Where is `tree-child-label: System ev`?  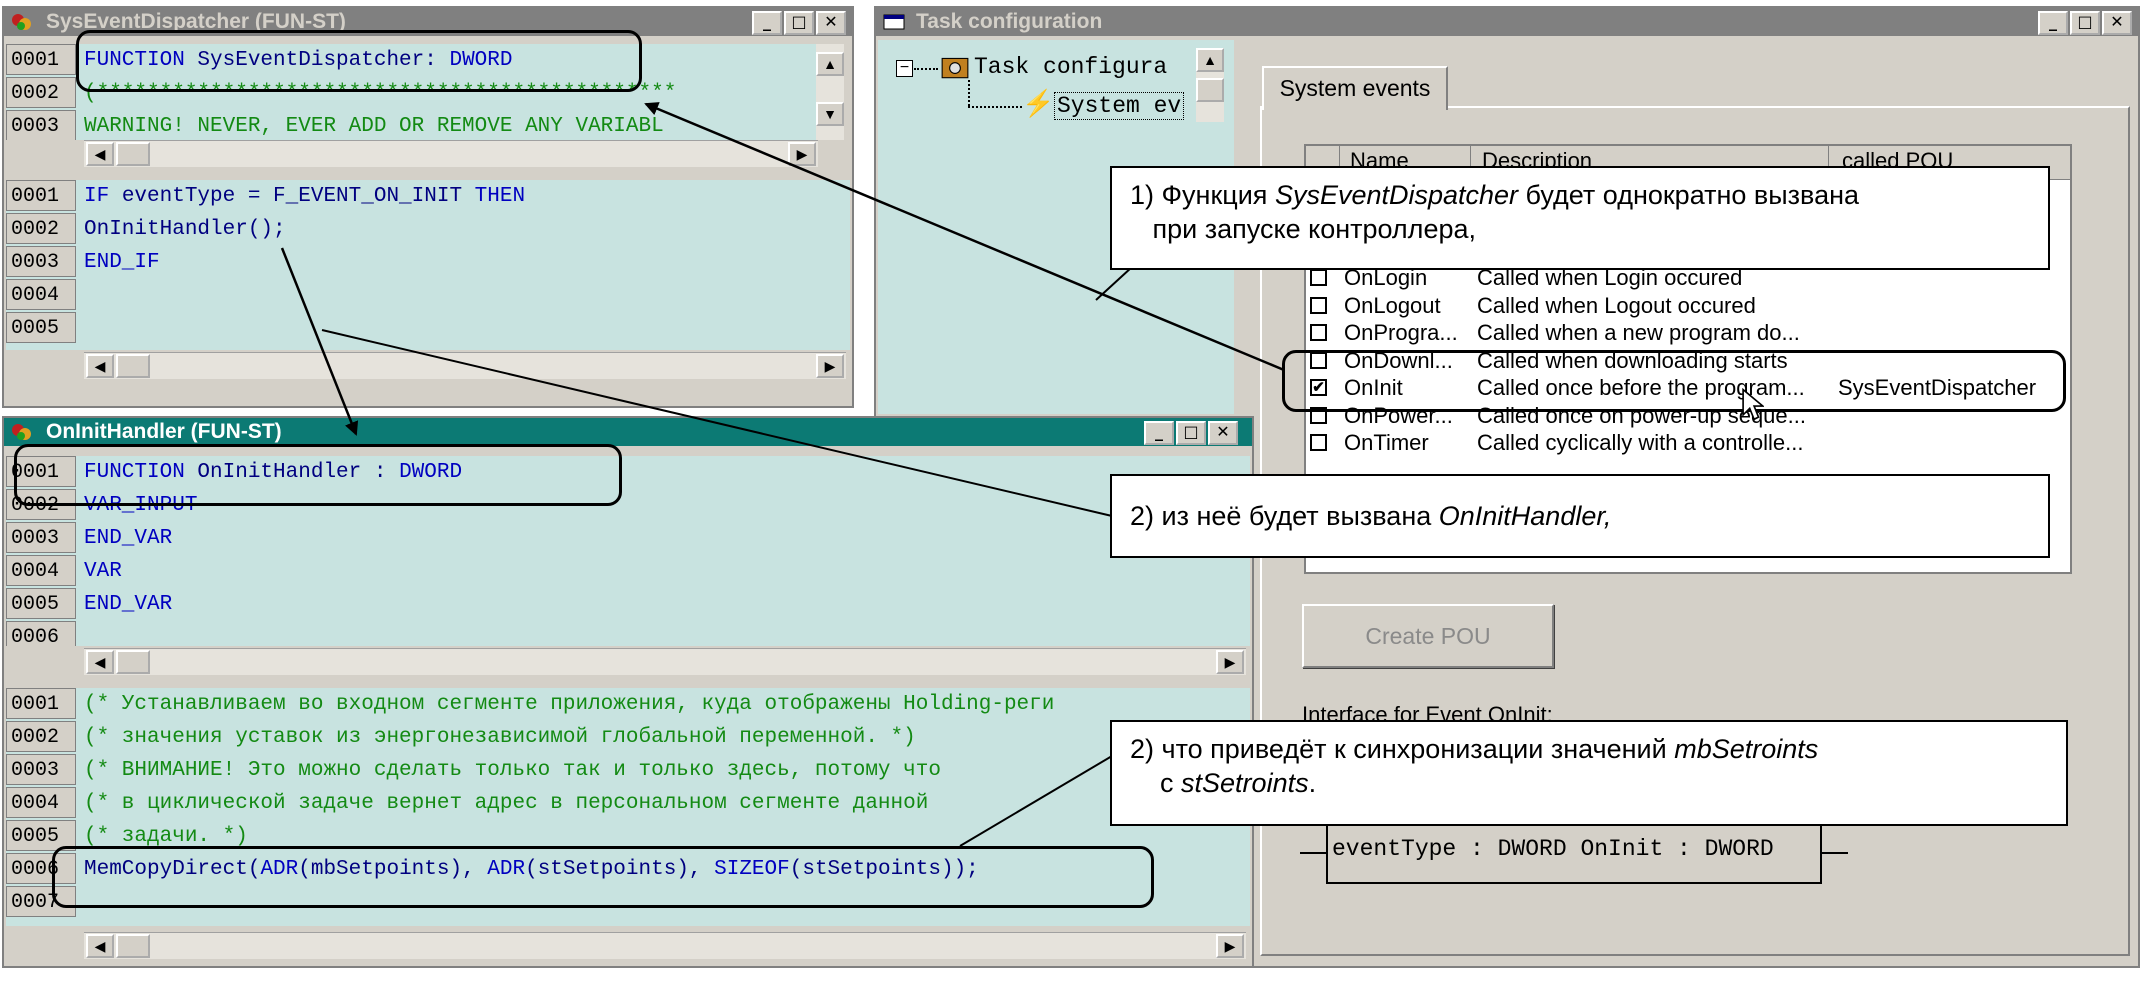 tree-child-label: System ev is located at coordinates (1119, 106).